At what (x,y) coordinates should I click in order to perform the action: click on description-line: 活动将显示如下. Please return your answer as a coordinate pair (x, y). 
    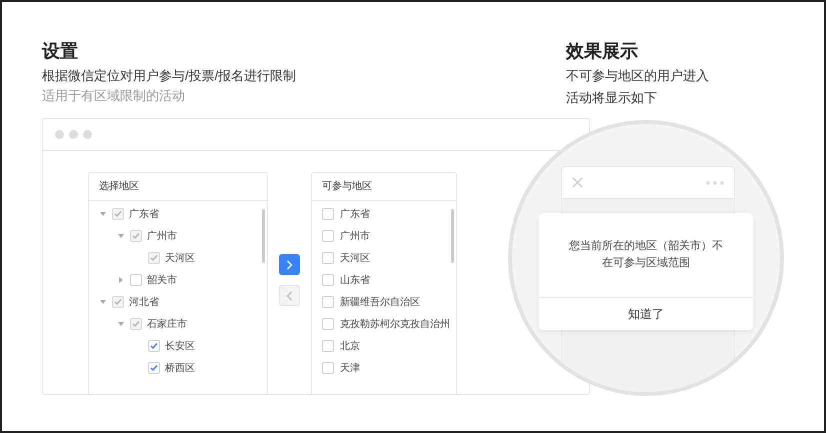
    Looking at the image, I should click on (612, 98).